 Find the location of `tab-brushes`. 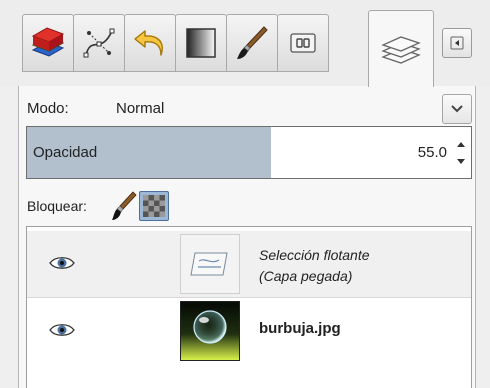

tab-brushes is located at coordinates (252, 43).